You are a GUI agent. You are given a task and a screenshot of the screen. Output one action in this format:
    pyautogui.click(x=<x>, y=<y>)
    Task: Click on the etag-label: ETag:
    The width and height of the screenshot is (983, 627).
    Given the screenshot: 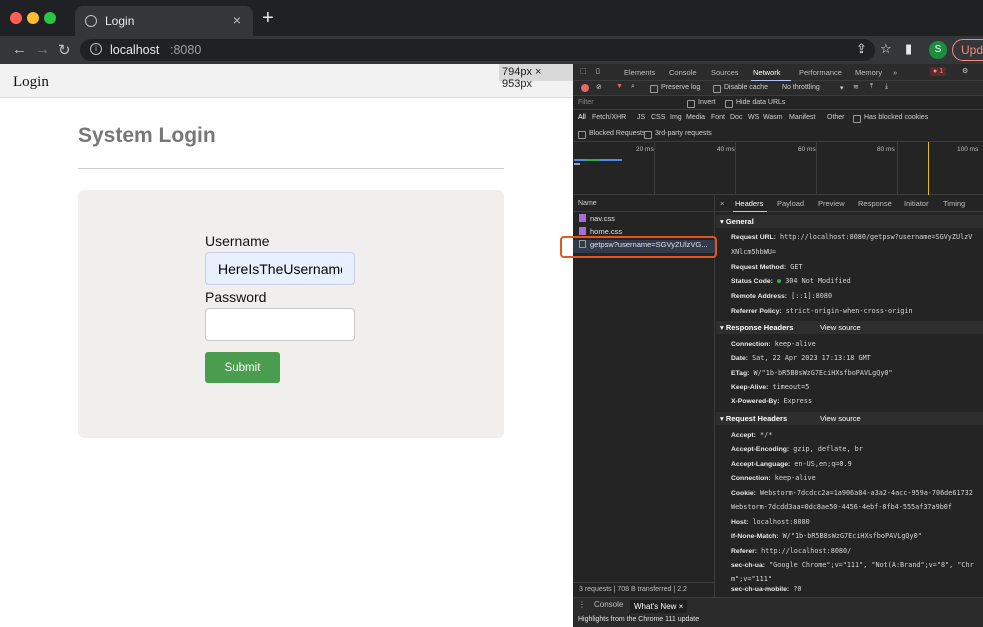 What is the action you would take?
    pyautogui.click(x=740, y=373)
    